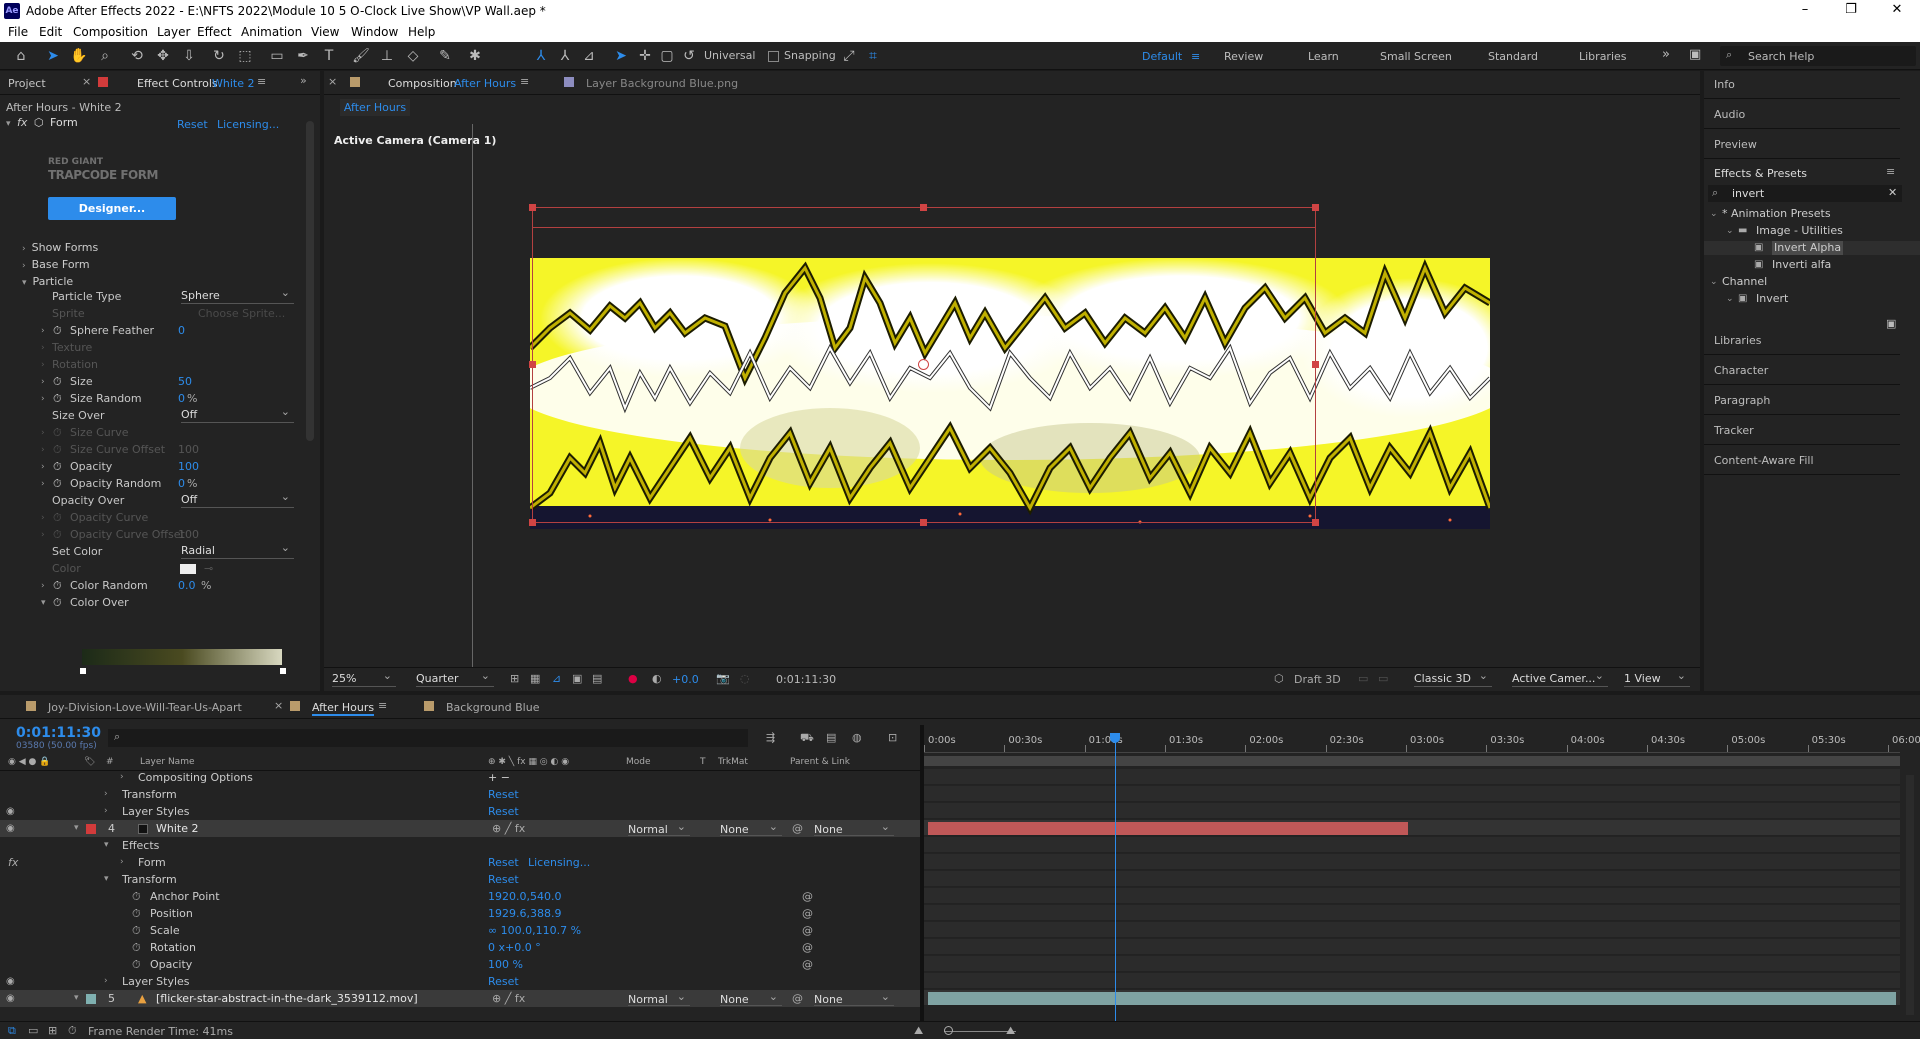 Image resolution: width=1920 pixels, height=1039 pixels. What do you see at coordinates (167, 762) in the screenshot?
I see `layer-name-header: Layer Name` at bounding box center [167, 762].